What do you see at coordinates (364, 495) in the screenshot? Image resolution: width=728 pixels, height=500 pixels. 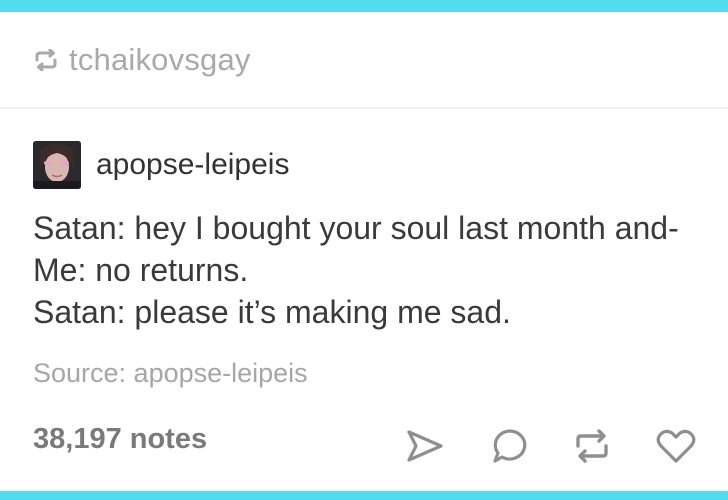 I see `bottom-accent-bar` at bounding box center [364, 495].